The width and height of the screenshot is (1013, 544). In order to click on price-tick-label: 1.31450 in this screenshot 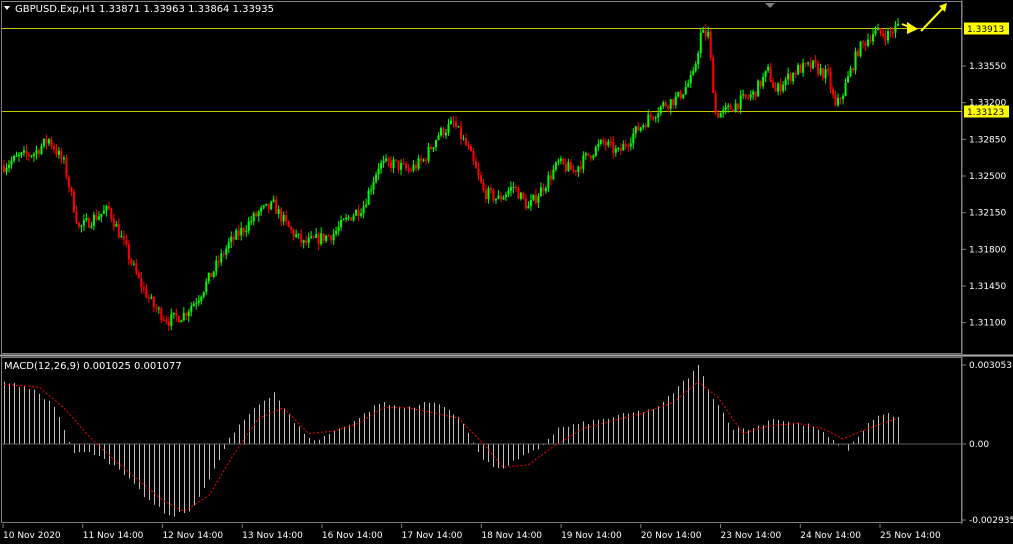, I will do `click(987, 287)`.